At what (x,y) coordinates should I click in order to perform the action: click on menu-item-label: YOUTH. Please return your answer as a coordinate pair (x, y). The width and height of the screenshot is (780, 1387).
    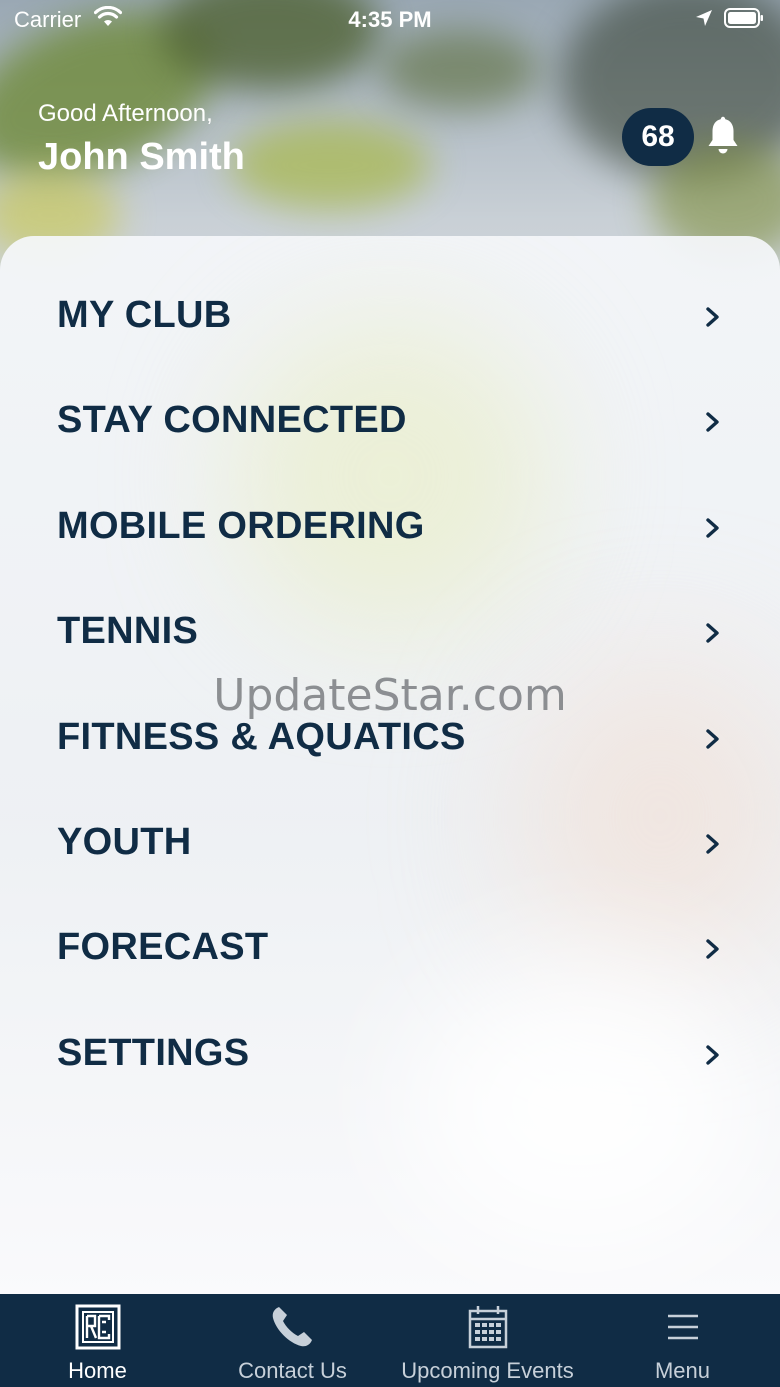
    Looking at the image, I should click on (124, 841).